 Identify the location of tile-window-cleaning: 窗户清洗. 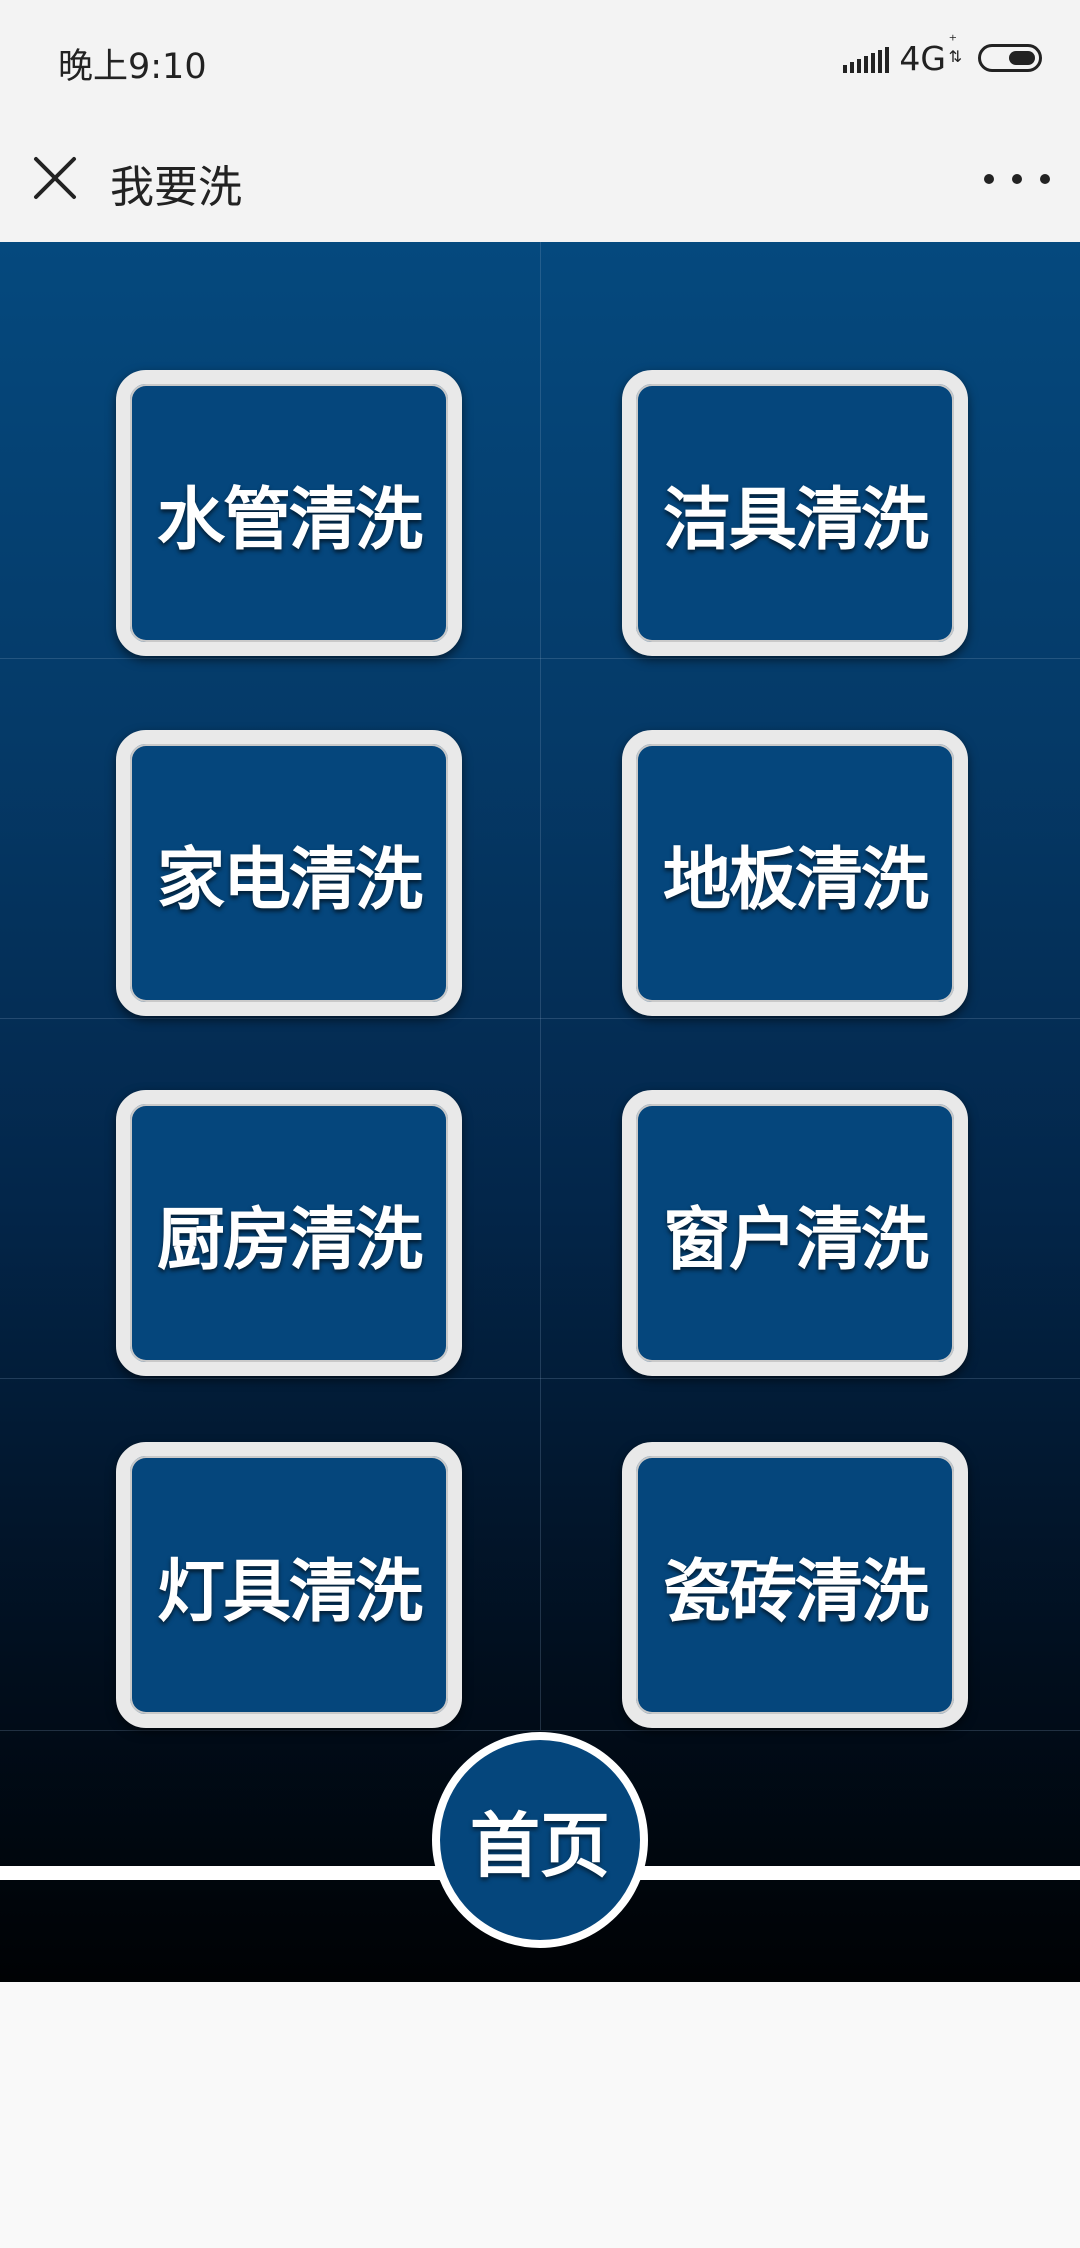
(795, 1233).